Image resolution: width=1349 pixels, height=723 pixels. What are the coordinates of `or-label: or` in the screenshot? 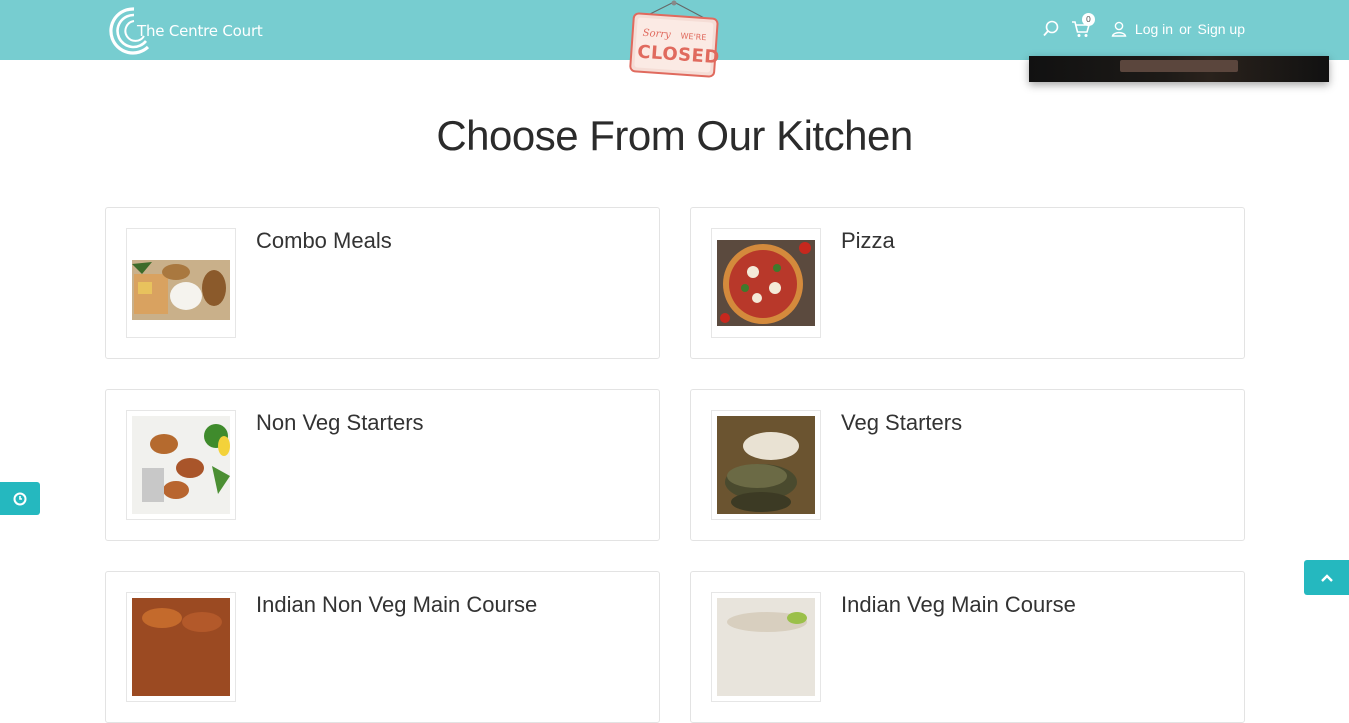 It's located at (1185, 29).